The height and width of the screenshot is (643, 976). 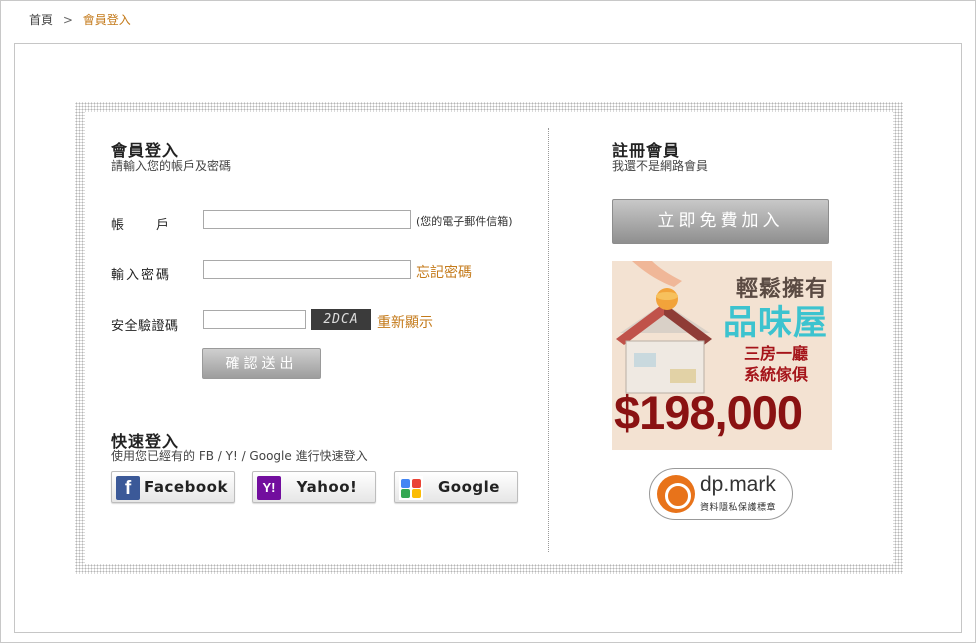 I want to click on ad-line4: 系統傢俱, so click(x=775, y=374).